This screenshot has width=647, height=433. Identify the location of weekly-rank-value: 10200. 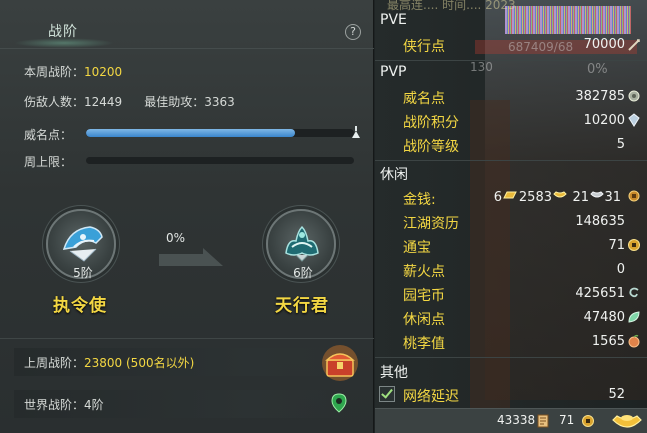
(103, 72).